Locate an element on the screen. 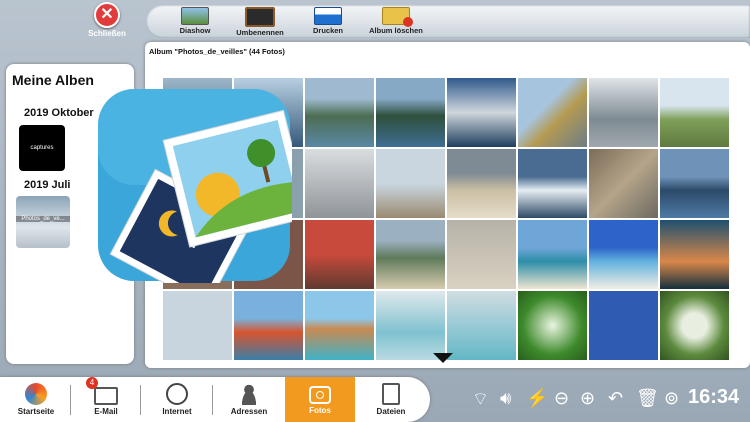 The height and width of the screenshot is (422, 750). nav-contacts: Adressen is located at coordinates (249, 399).